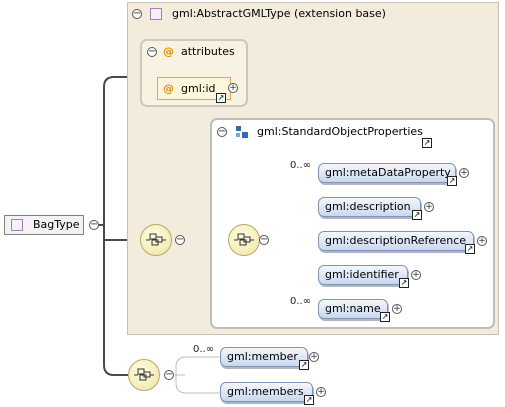  I want to click on extension-base-label: gml:AbstractGMLType (extension base), so click(279, 13).